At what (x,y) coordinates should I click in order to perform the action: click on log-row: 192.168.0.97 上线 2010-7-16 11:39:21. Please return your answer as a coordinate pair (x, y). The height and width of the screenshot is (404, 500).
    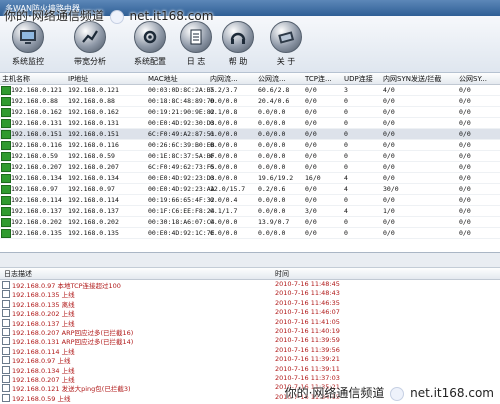
    Looking at the image, I should click on (250, 360).